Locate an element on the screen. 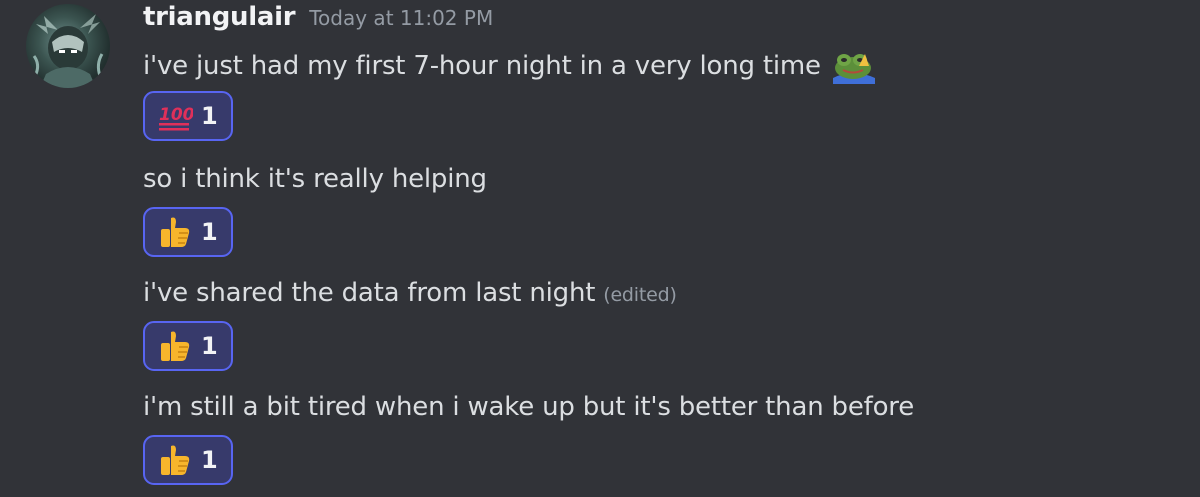  message-text: so i think it's really helping is located at coordinates (315, 179).